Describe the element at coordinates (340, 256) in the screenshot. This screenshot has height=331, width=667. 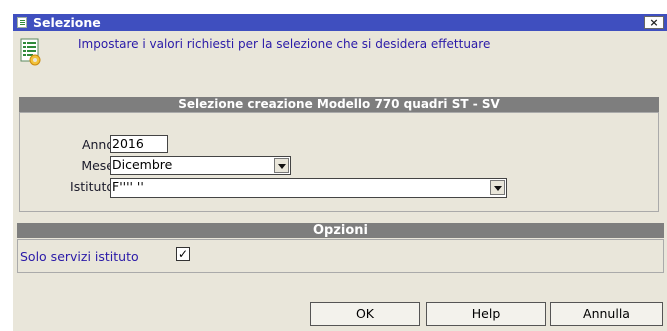
I see `options-panel: Solo servizi istituto` at that location.